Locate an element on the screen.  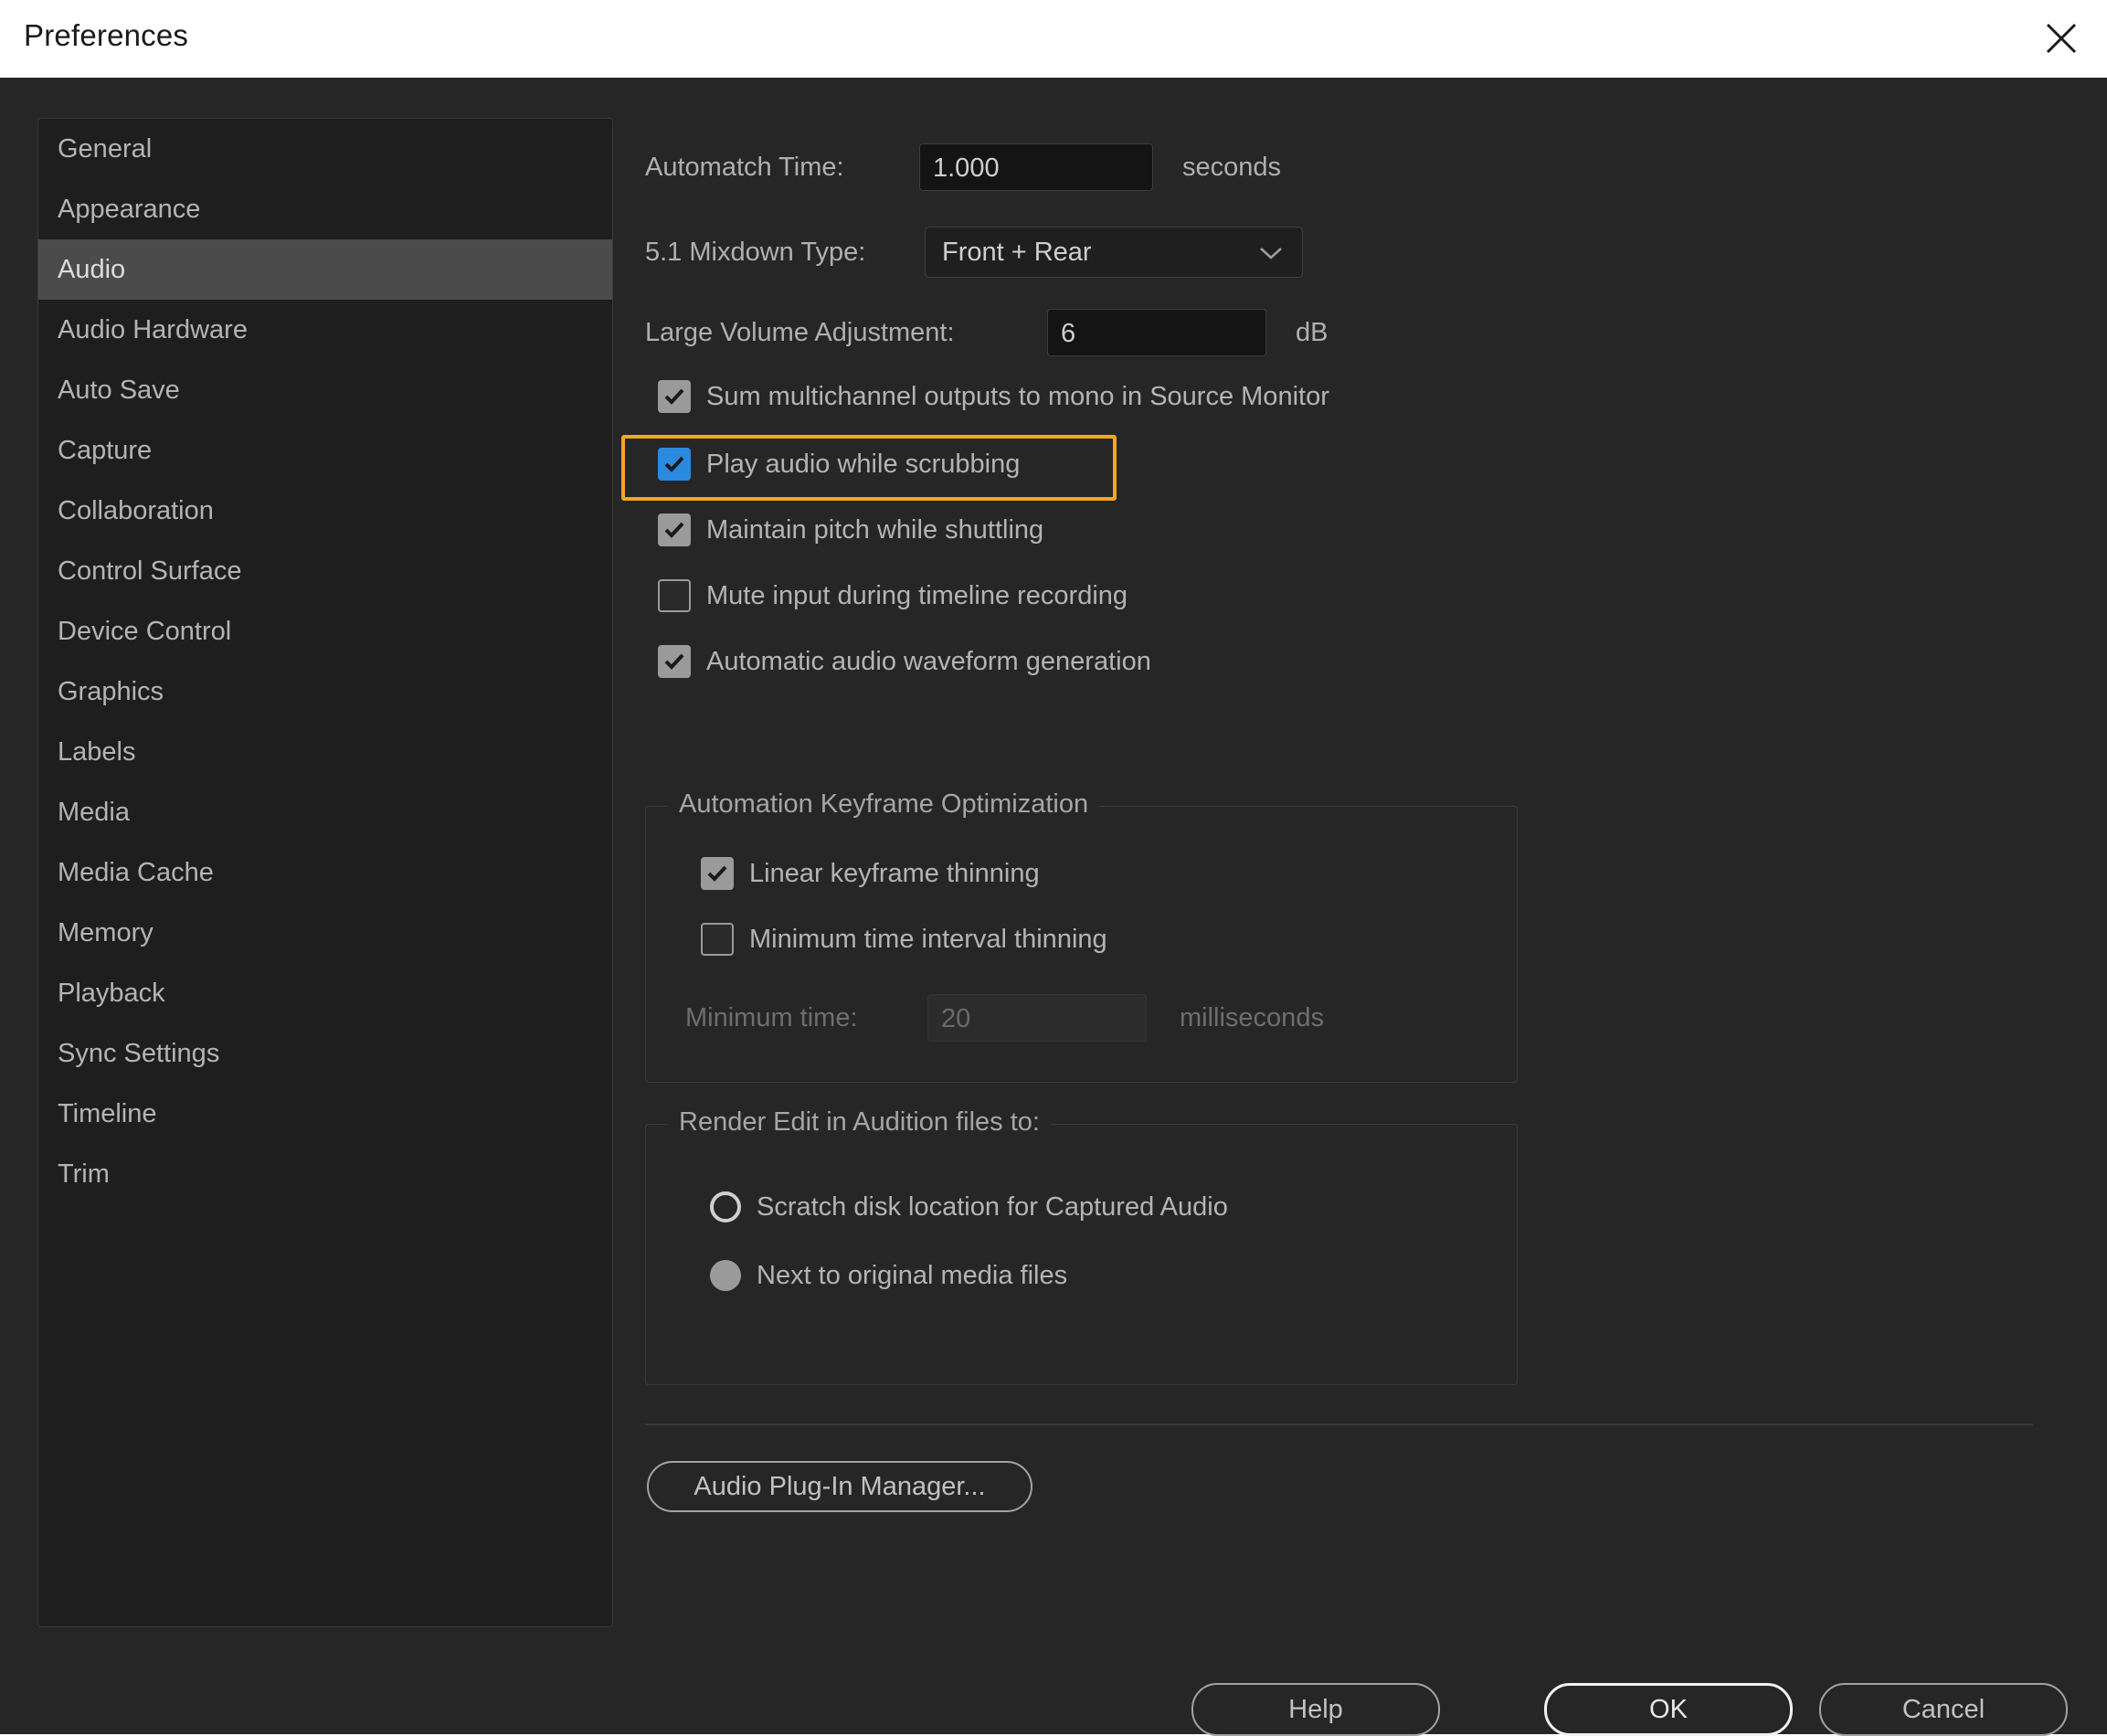
sidebar-item-media-cache: Media Cache is located at coordinates (325, 872).